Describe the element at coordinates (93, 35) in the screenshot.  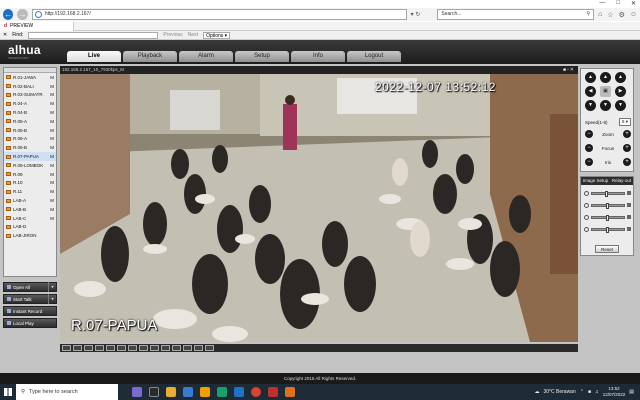
I see `find-input` at that location.